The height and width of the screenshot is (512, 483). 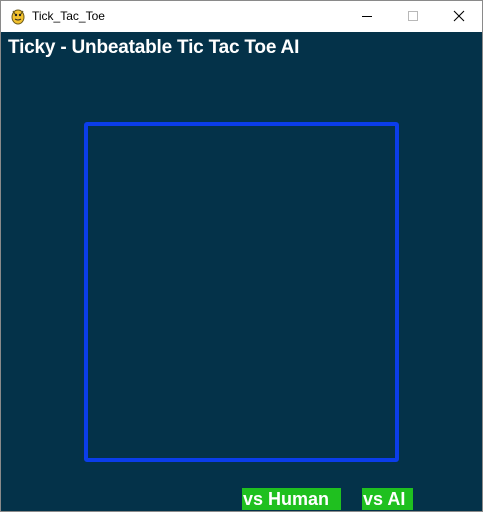 I want to click on maximize-icon, so click(x=413, y=16).